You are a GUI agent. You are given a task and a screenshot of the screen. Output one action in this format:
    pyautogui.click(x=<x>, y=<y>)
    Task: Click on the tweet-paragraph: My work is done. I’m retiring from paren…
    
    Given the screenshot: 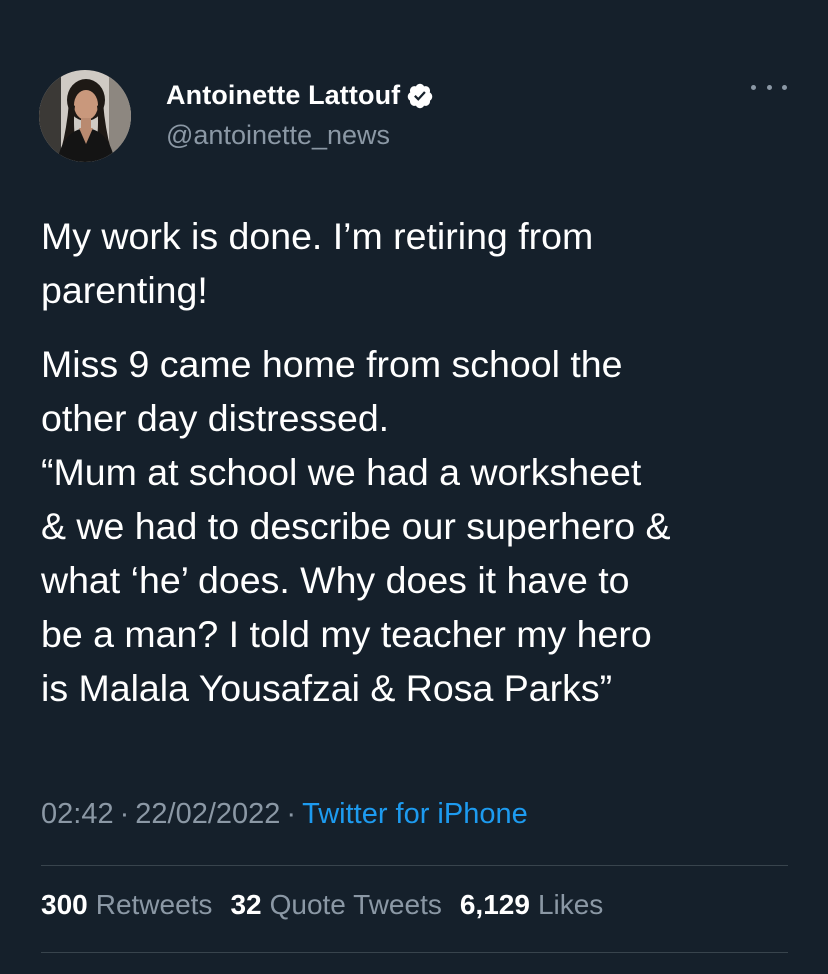 What is the action you would take?
    pyautogui.click(x=421, y=263)
    